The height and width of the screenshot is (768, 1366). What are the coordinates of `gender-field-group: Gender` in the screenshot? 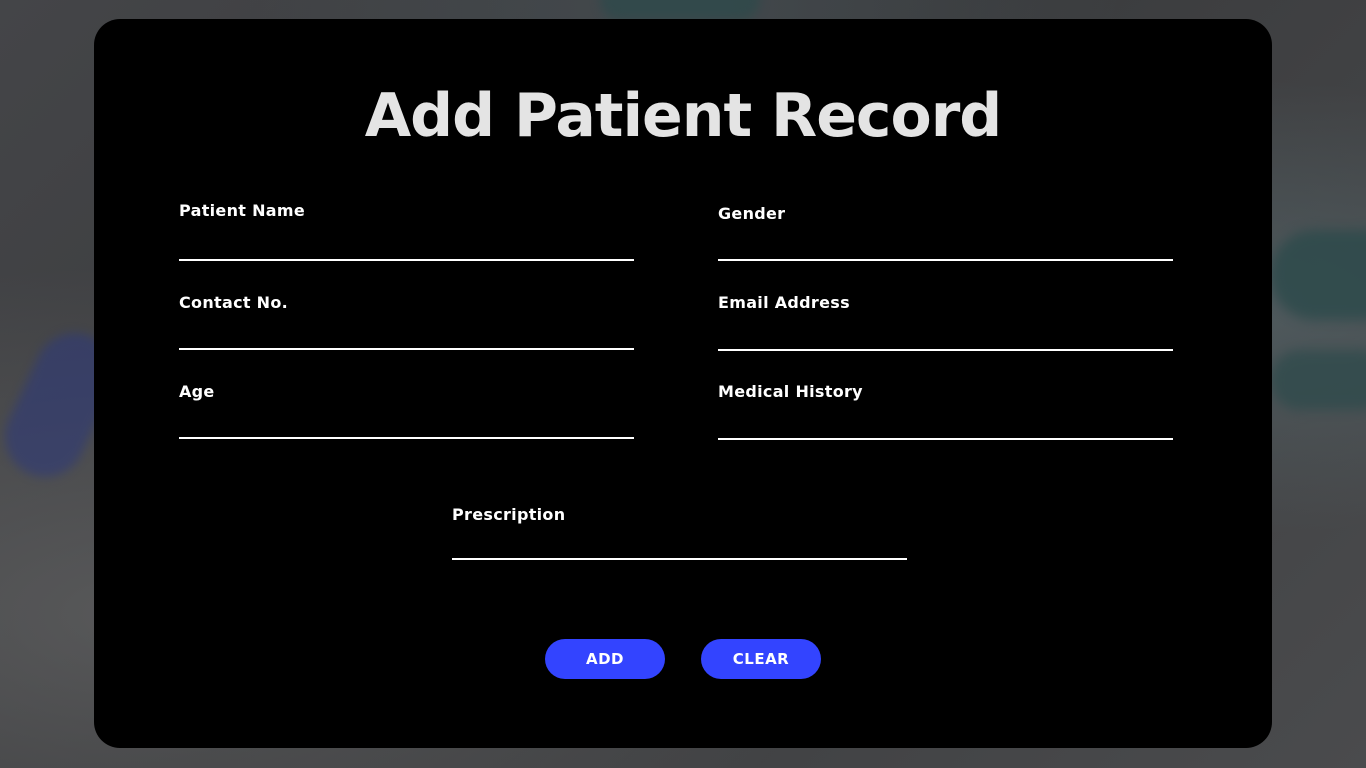 It's located at (945, 232).